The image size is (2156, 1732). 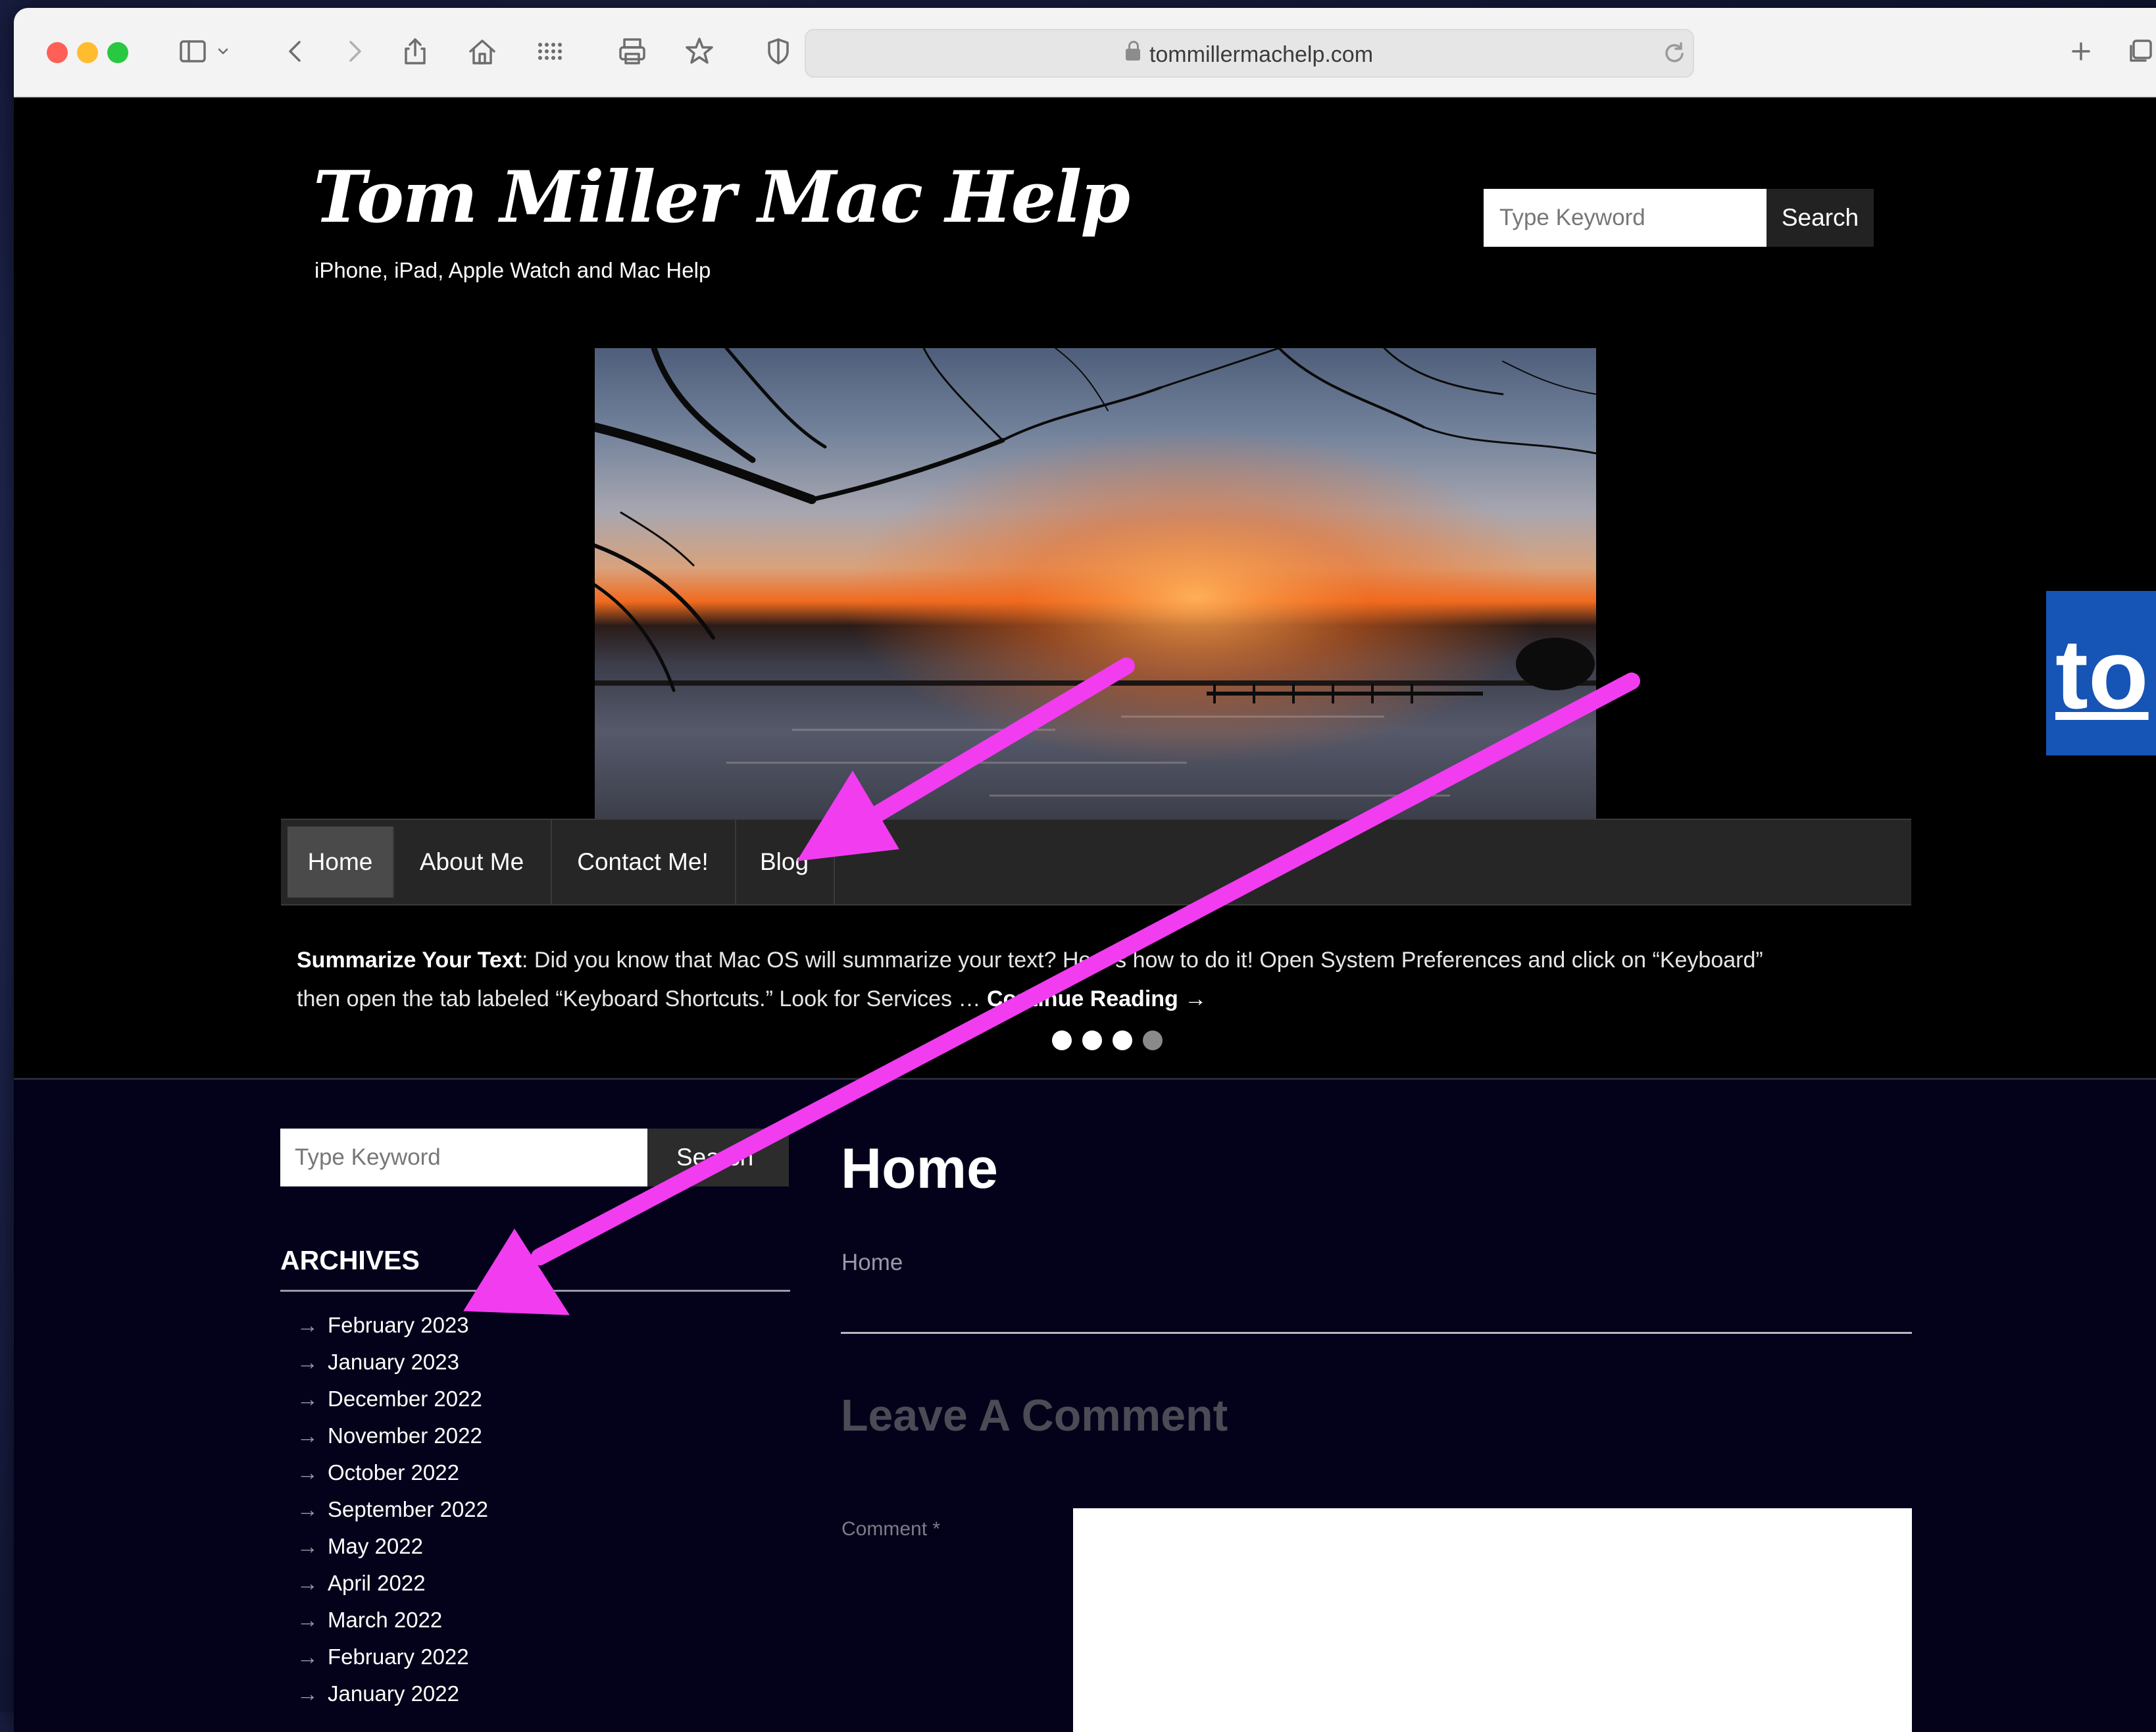 I want to click on forward-icon, so click(x=355, y=51).